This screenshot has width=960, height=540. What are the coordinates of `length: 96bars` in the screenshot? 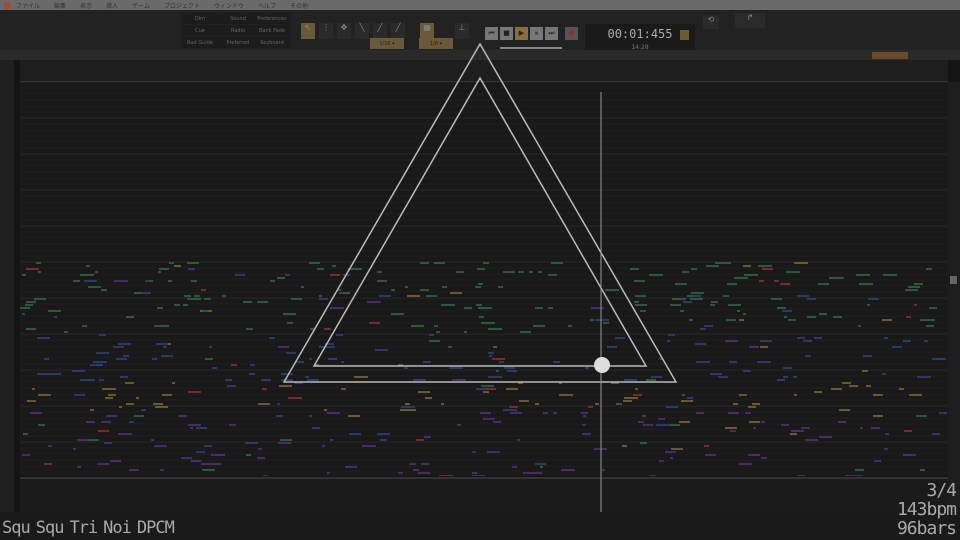 It's located at (926, 528).